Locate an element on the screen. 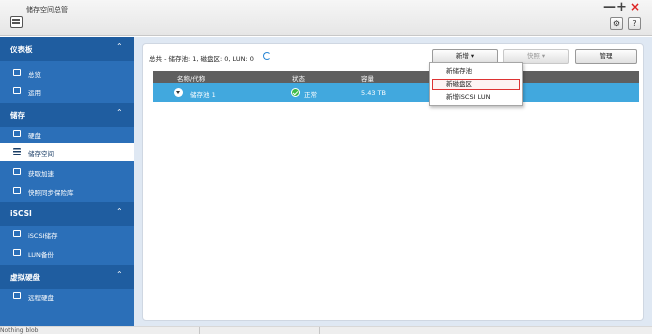 Image resolution: width=652 pixels, height=334 pixels. summary-text: 总共 - 储存池: 1, 磁盘区: 0, LUN: 0 is located at coordinates (201, 59).